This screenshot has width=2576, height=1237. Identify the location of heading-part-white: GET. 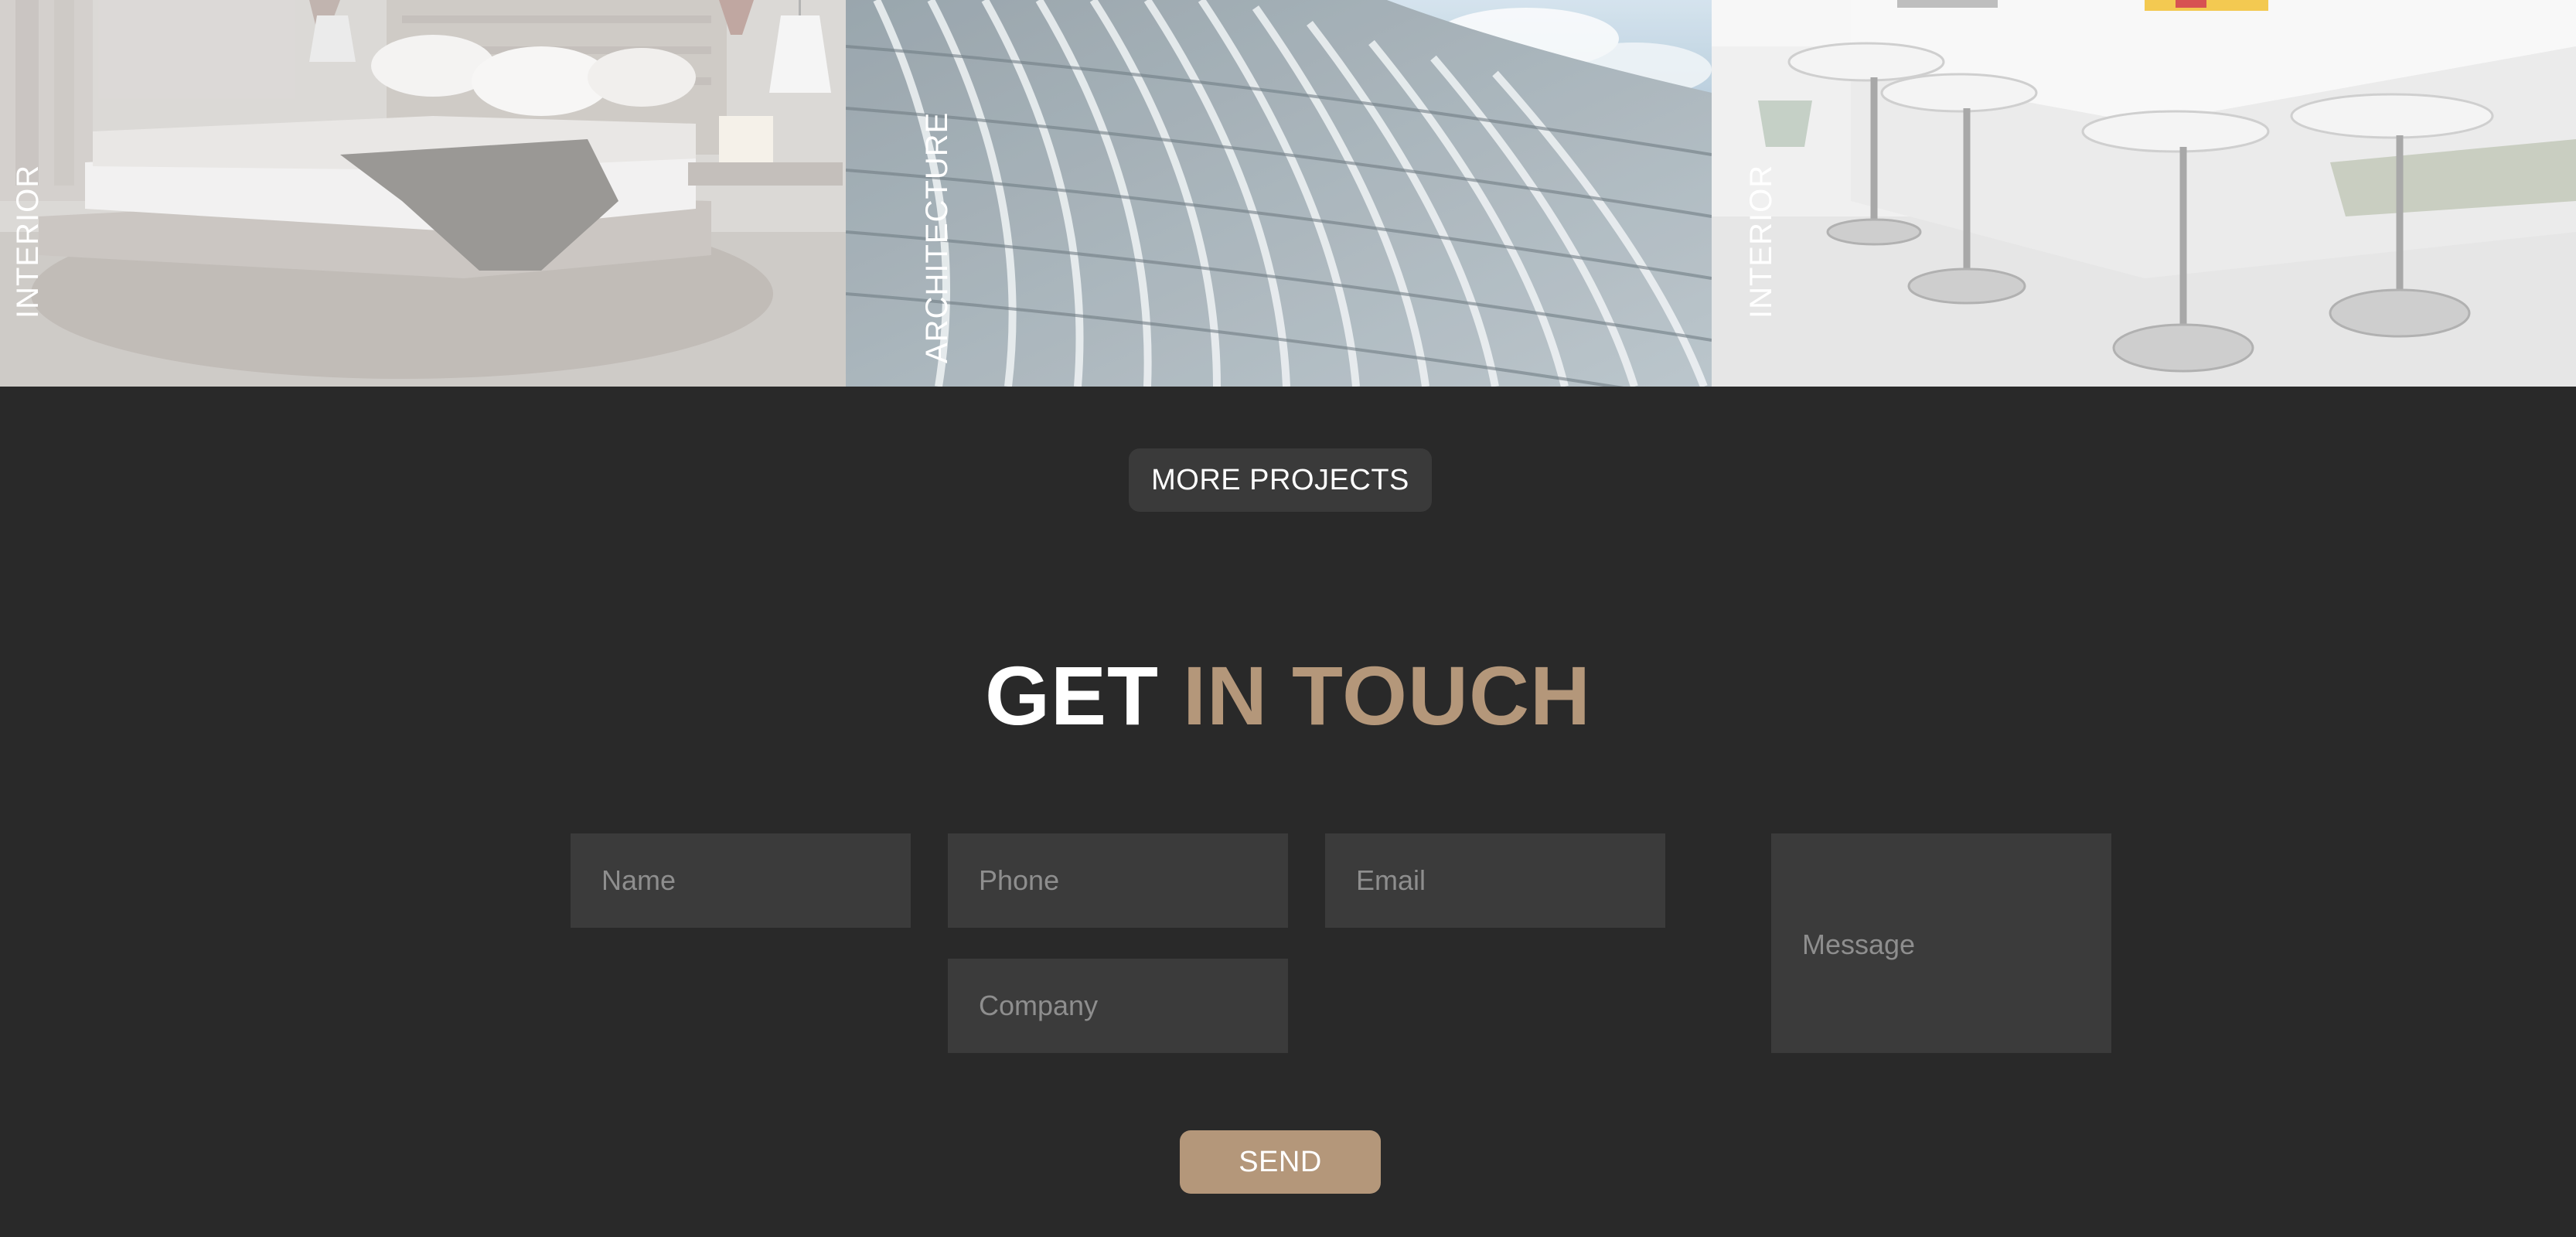
(1071, 695).